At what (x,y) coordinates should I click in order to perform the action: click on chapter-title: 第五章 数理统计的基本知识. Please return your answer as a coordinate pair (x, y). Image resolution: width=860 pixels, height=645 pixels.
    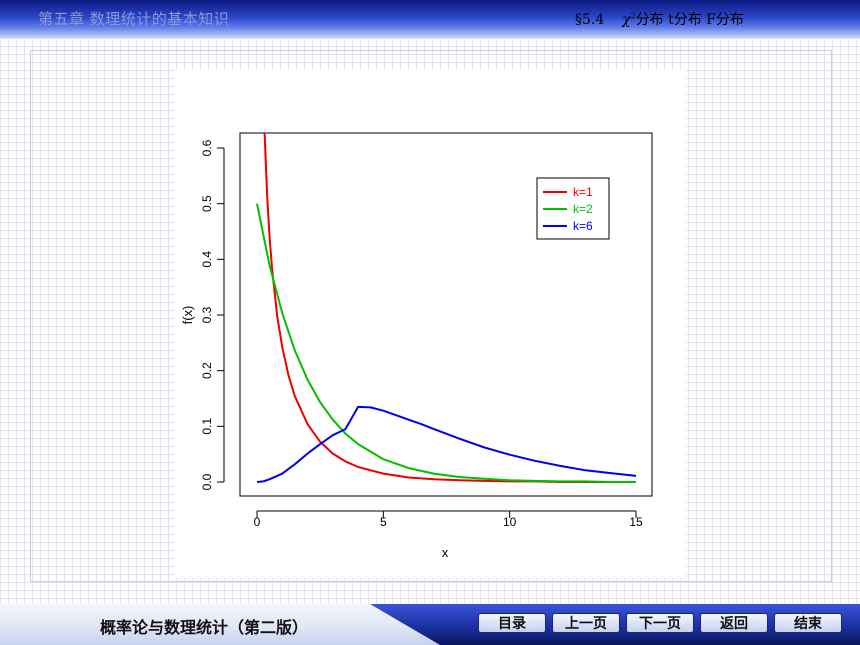
    Looking at the image, I should click on (134, 19).